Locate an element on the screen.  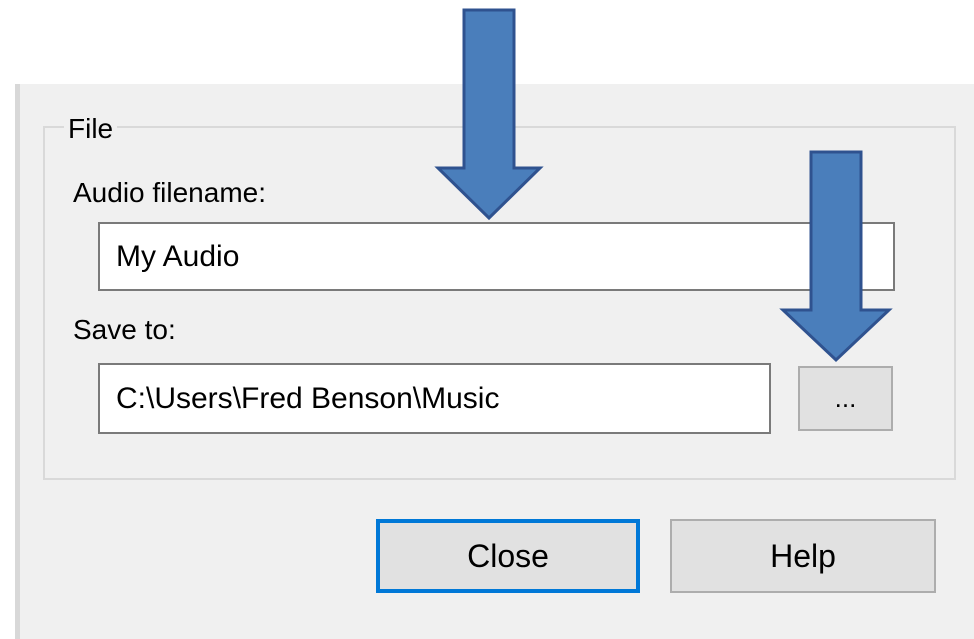
audio-filename-label: Audio filename: is located at coordinates (170, 192).